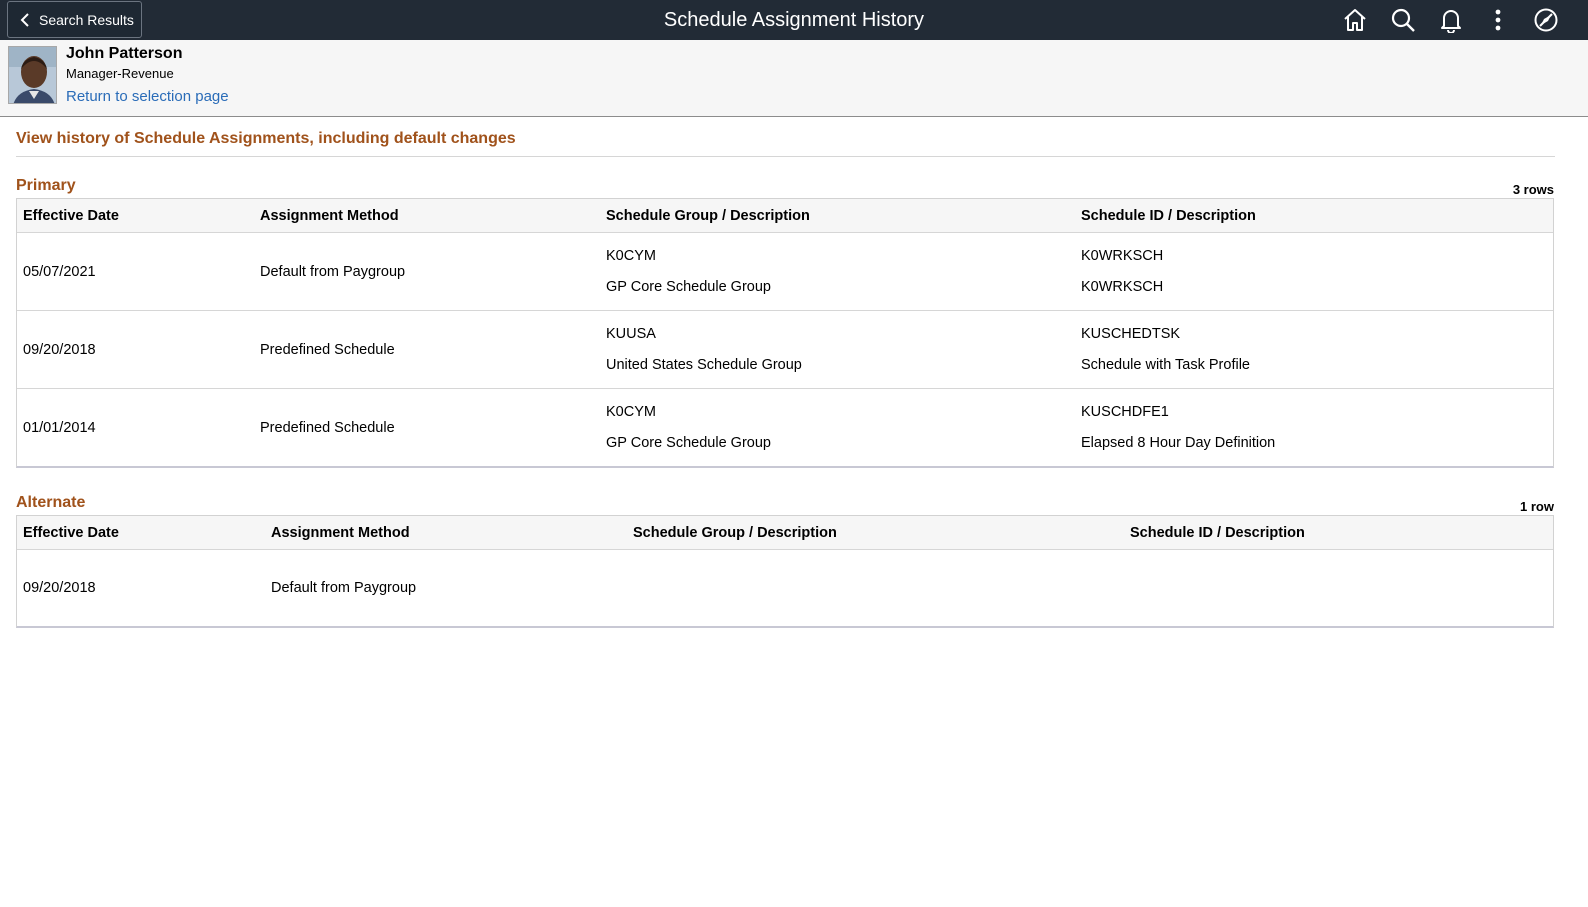 This screenshot has height=907, width=1588. I want to click on schedule-id-cell: KUSCHDFE1 Elapsed 8 Hour Day Definition, so click(1314, 428).